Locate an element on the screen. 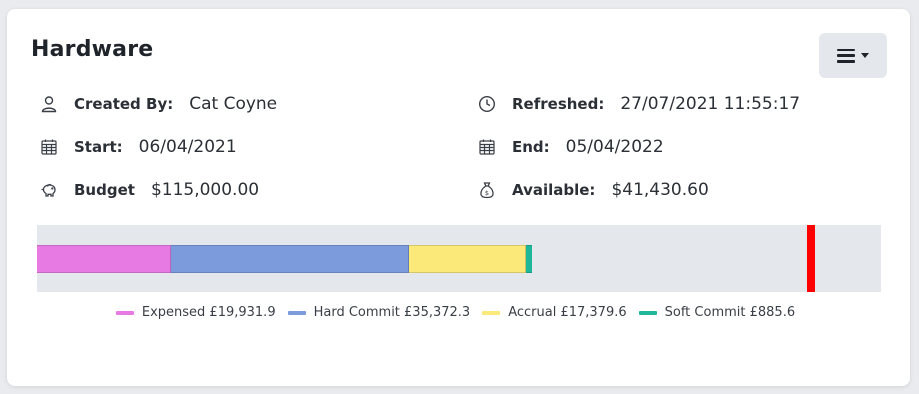  card-title: Hardware is located at coordinates (92, 49).